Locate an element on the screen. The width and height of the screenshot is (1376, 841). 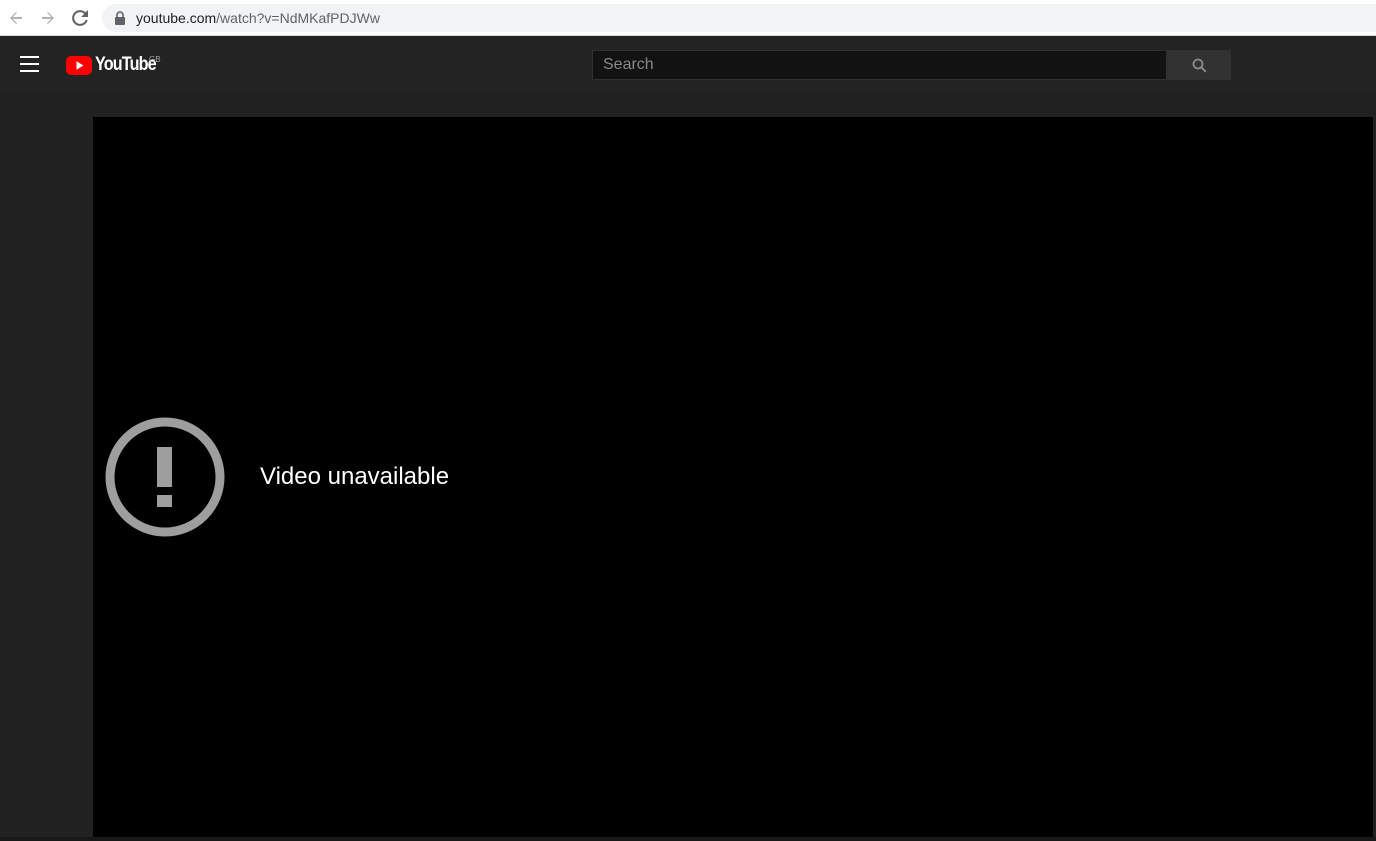
back-arrow-icon is located at coordinates (16, 18).